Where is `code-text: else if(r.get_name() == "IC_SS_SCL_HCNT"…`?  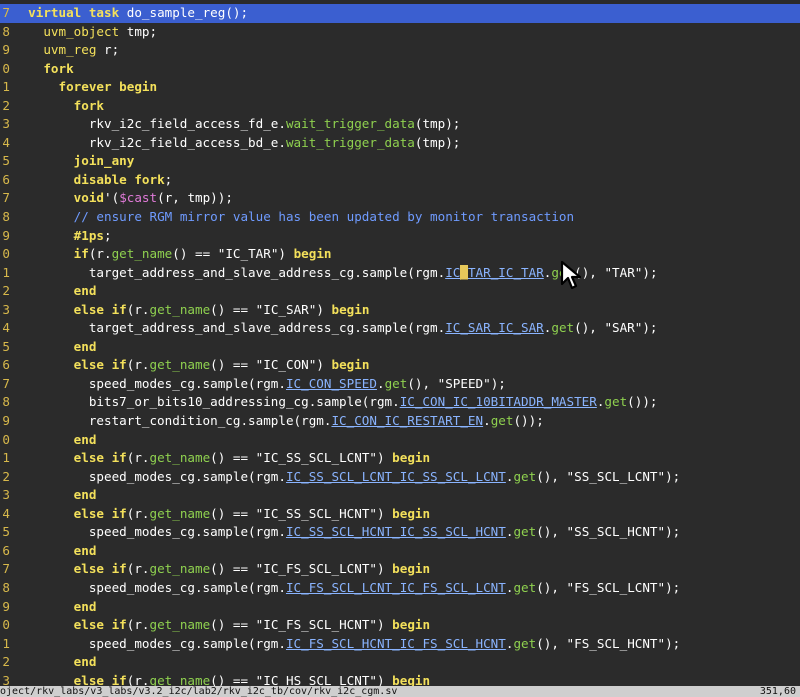 code-text: else if(r.get_name() == "IC_SS_SCL_HCNT"… is located at coordinates (221, 514).